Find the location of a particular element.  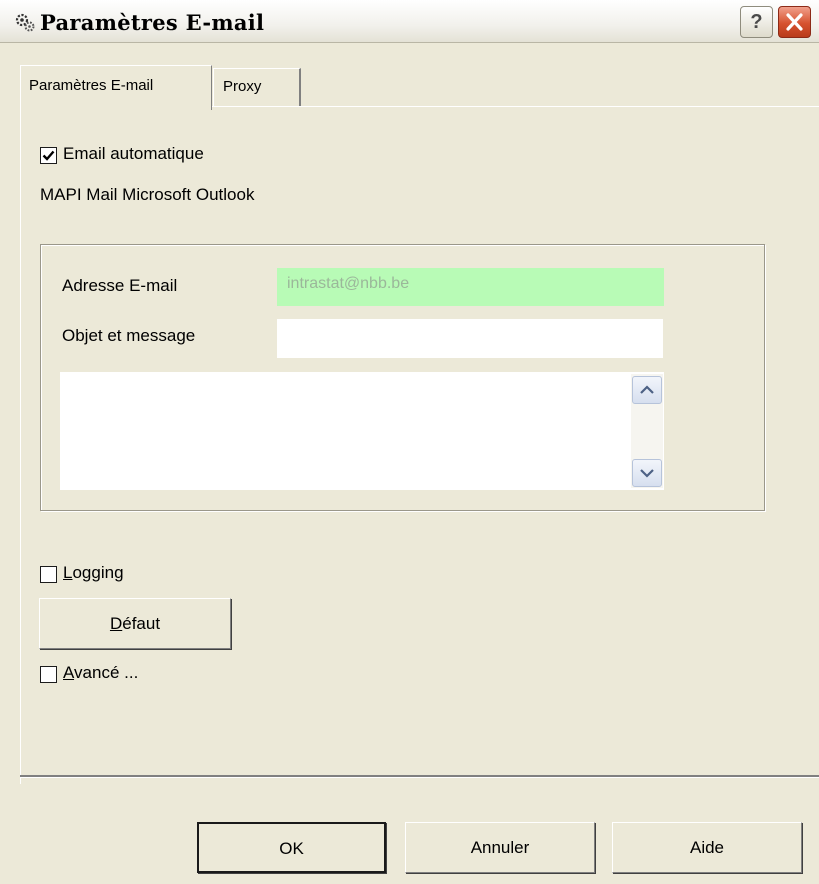

window-title: Paramètres E-mail is located at coordinates (152, 22).